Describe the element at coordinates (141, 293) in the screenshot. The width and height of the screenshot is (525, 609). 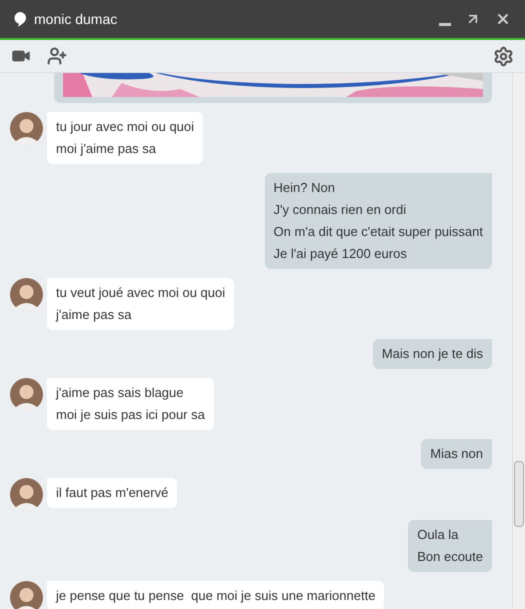
I see `message-text: tu veut joué avec moi ou quoi` at that location.